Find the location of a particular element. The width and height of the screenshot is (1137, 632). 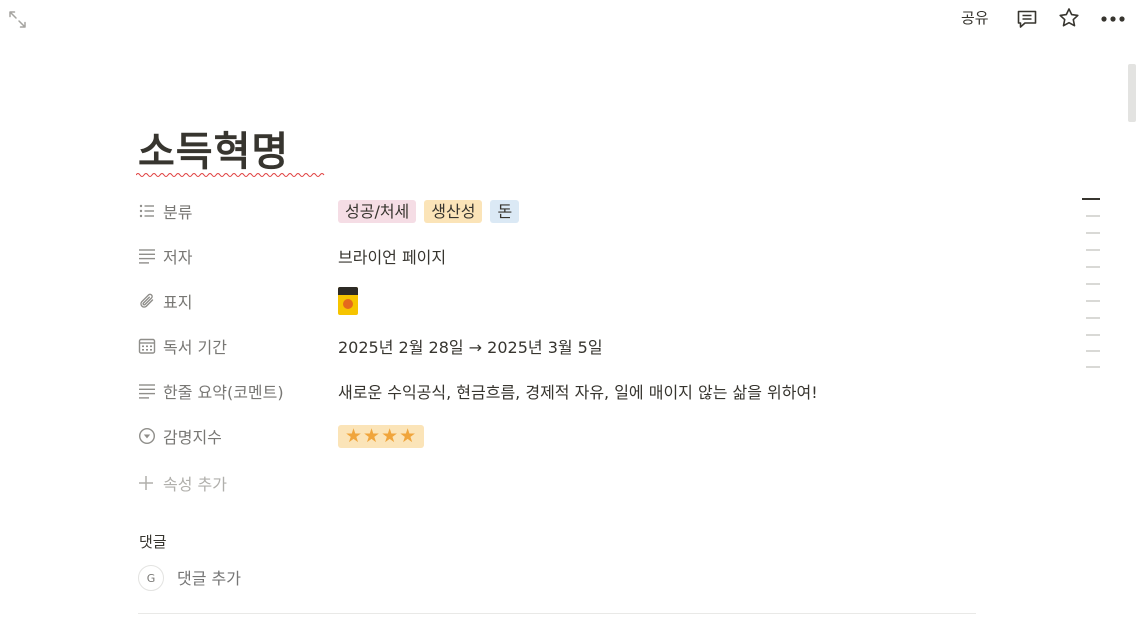

property-value: 성공/처세 생산성 돈 is located at coordinates (432, 211).